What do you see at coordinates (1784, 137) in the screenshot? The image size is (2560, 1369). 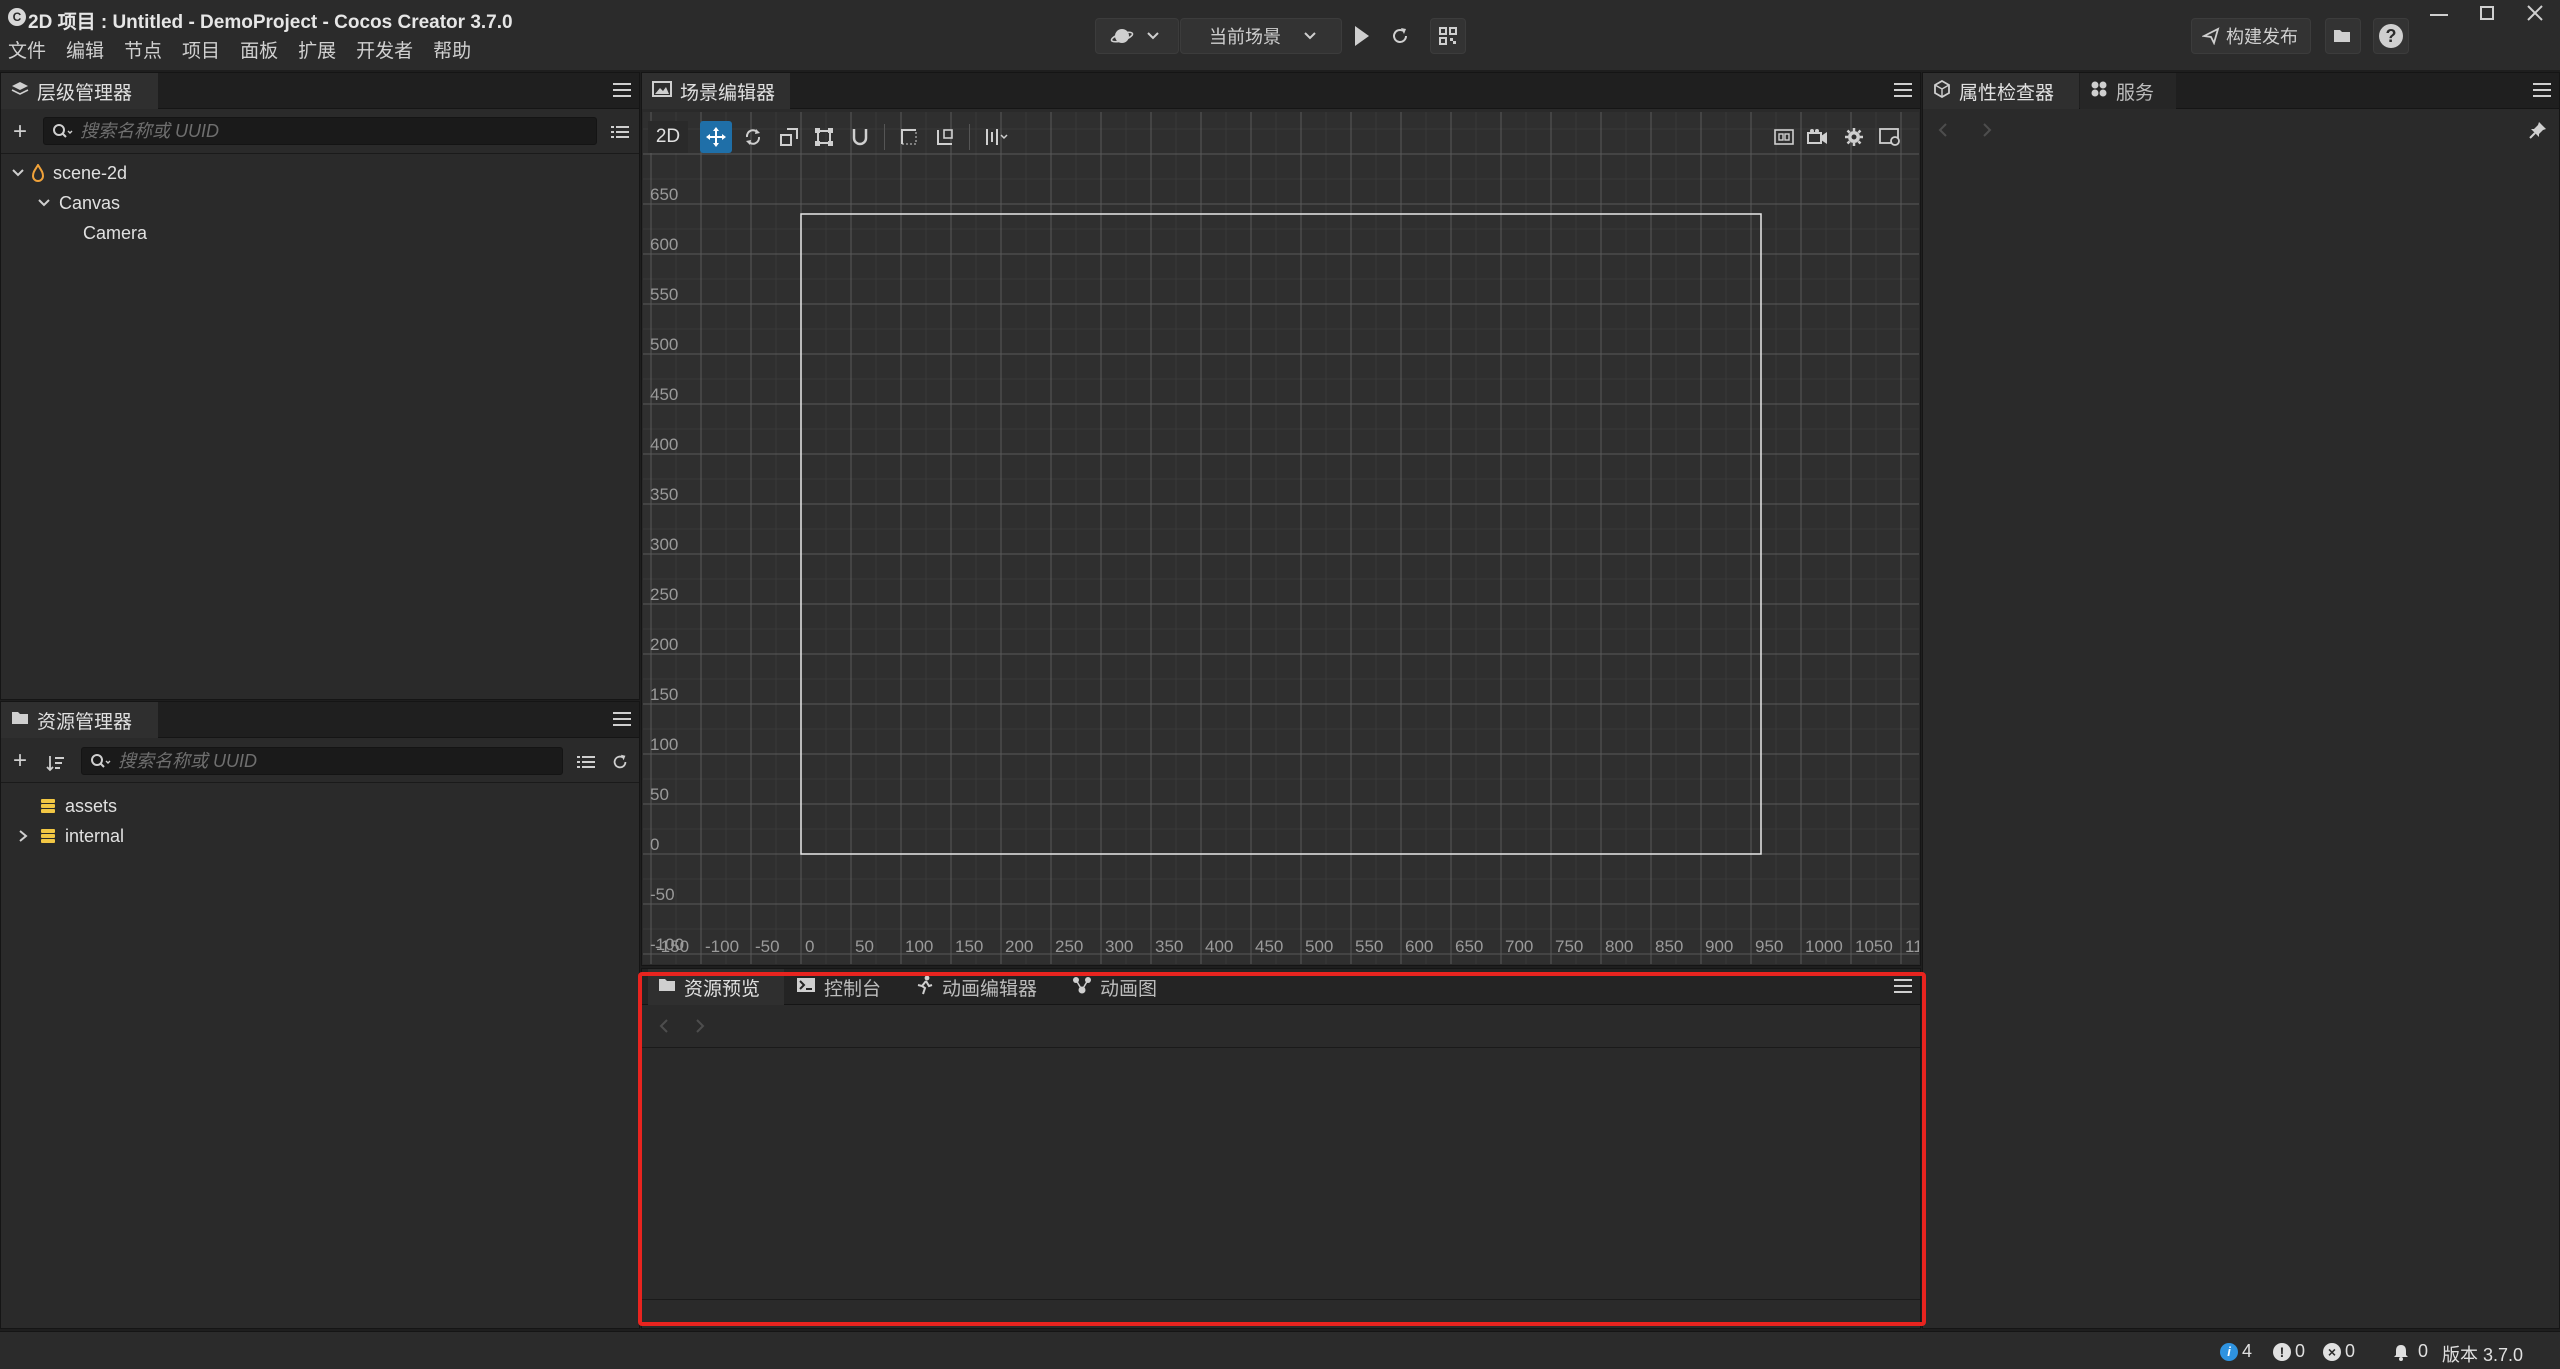 I see `resolution-icon` at bounding box center [1784, 137].